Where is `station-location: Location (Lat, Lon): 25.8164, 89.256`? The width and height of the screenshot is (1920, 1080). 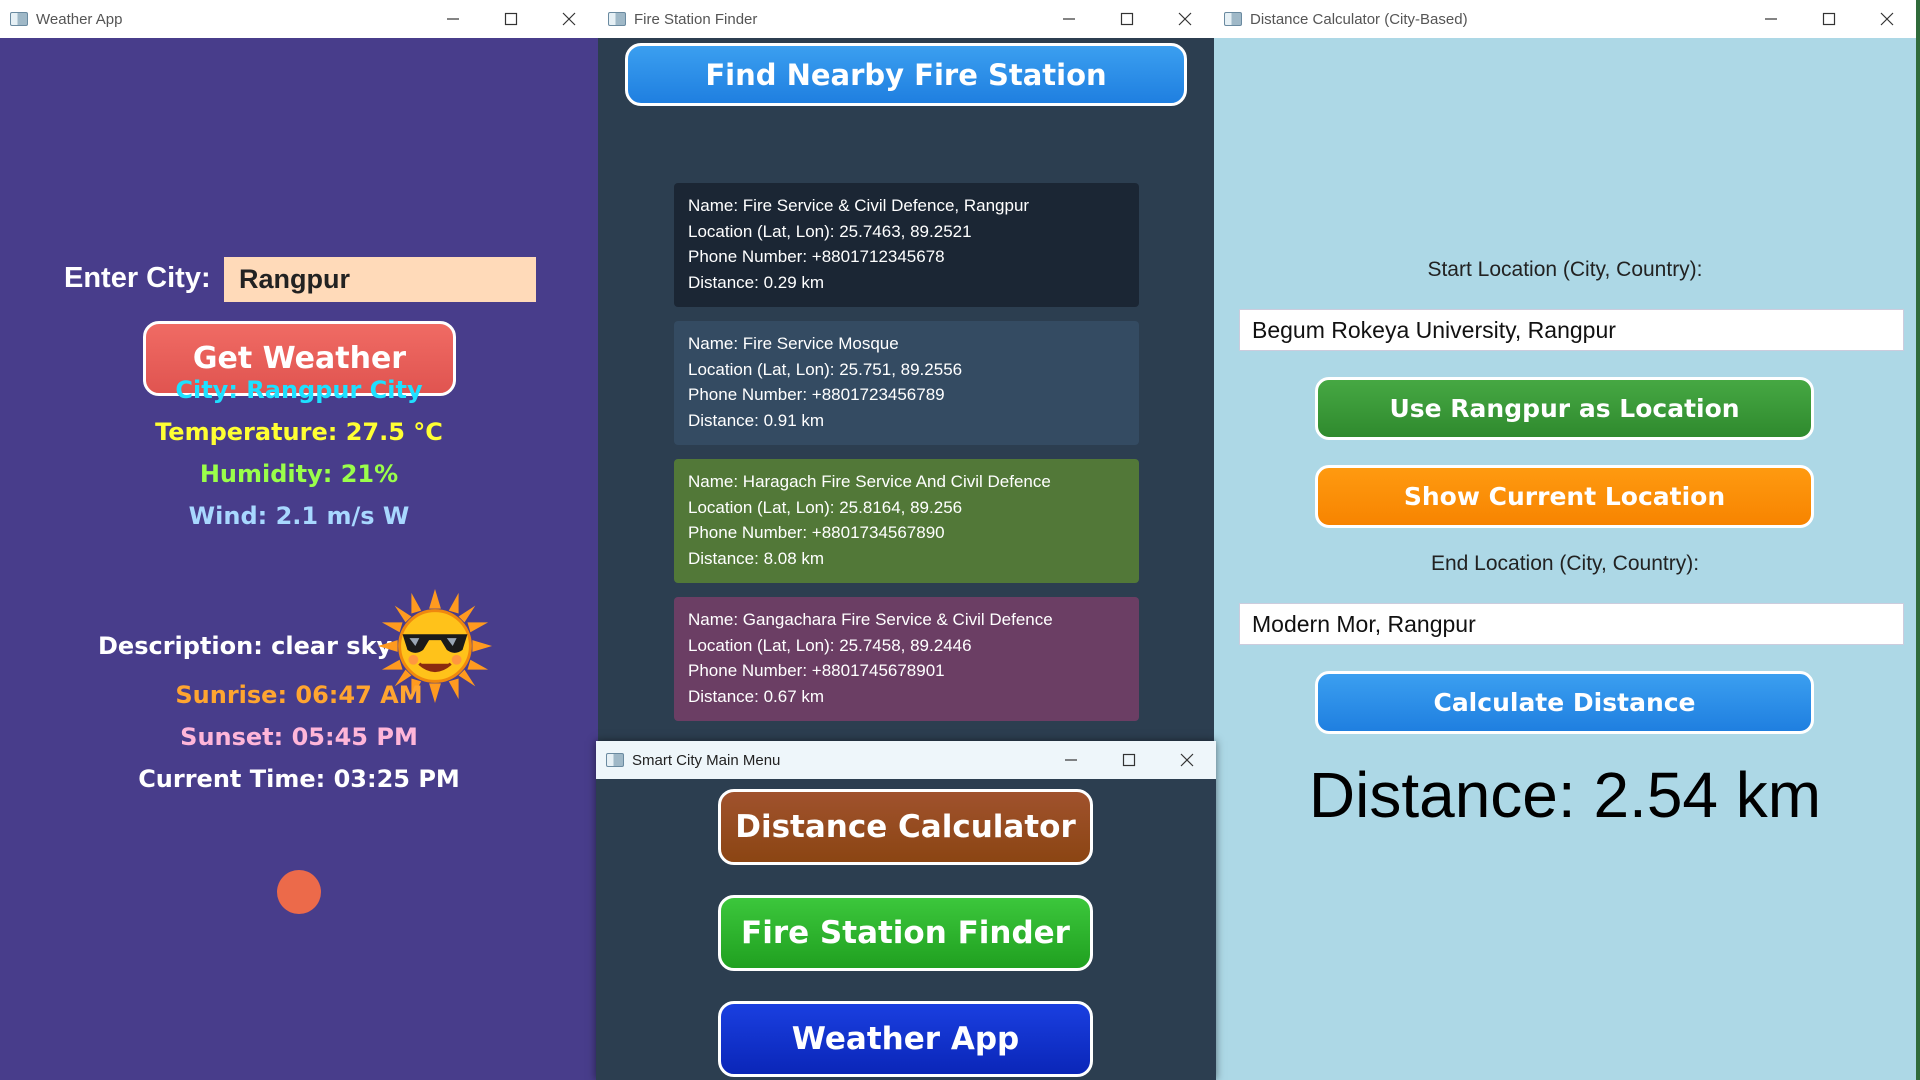 station-location: Location (Lat, Lon): 25.8164, 89.256 is located at coordinates (825, 507).